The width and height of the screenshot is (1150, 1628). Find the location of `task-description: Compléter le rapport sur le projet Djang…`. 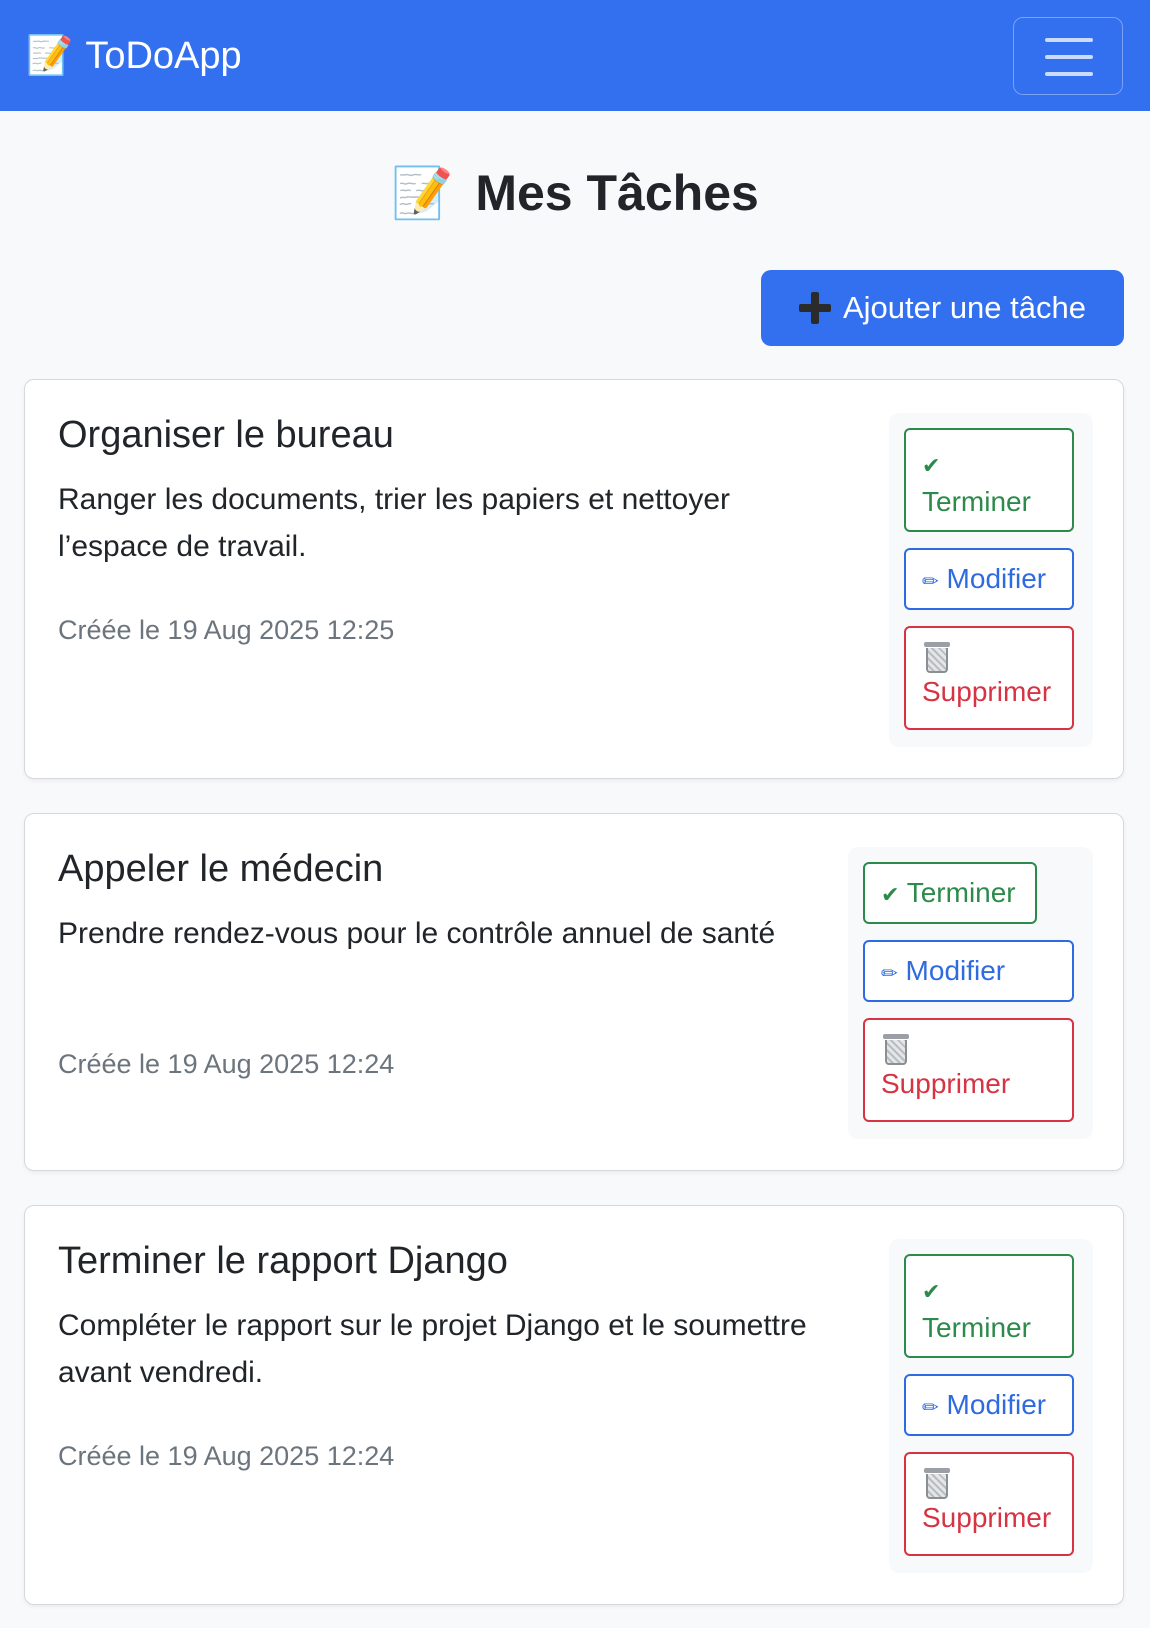

task-description: Compléter le rapport sur le projet Djang… is located at coordinates (432, 1349).